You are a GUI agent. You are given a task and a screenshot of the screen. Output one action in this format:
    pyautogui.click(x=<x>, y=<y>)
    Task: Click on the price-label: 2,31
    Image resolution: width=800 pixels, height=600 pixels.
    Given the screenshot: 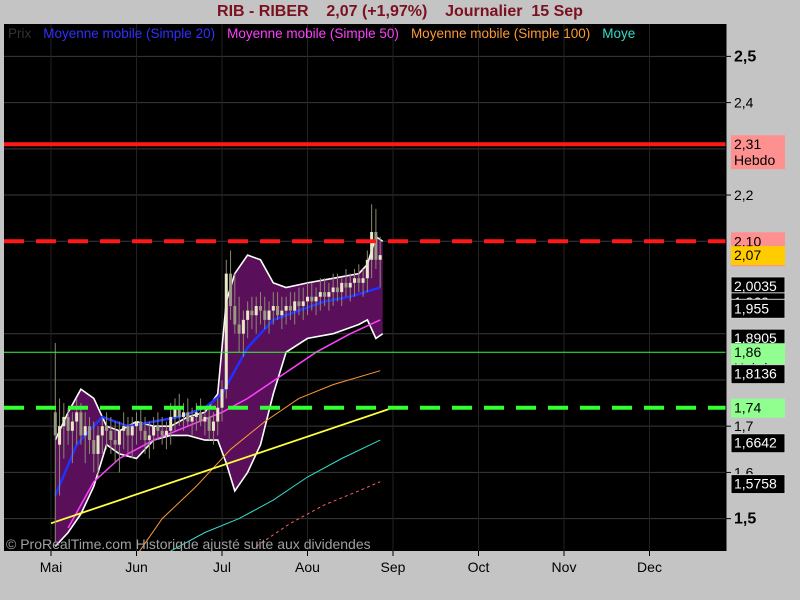 What is the action you would take?
    pyautogui.click(x=747, y=144)
    